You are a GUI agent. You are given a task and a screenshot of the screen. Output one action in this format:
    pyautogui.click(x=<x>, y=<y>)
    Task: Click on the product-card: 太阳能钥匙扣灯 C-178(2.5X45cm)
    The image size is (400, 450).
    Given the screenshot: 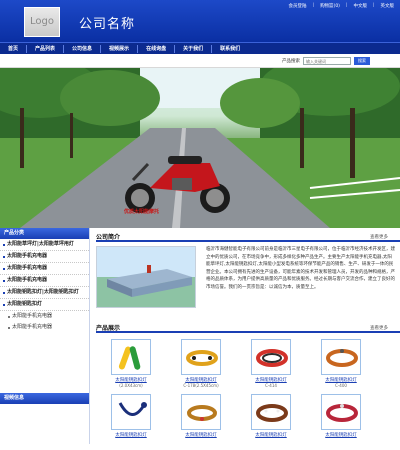 What is the action you would take?
    pyautogui.click(x=201, y=363)
    